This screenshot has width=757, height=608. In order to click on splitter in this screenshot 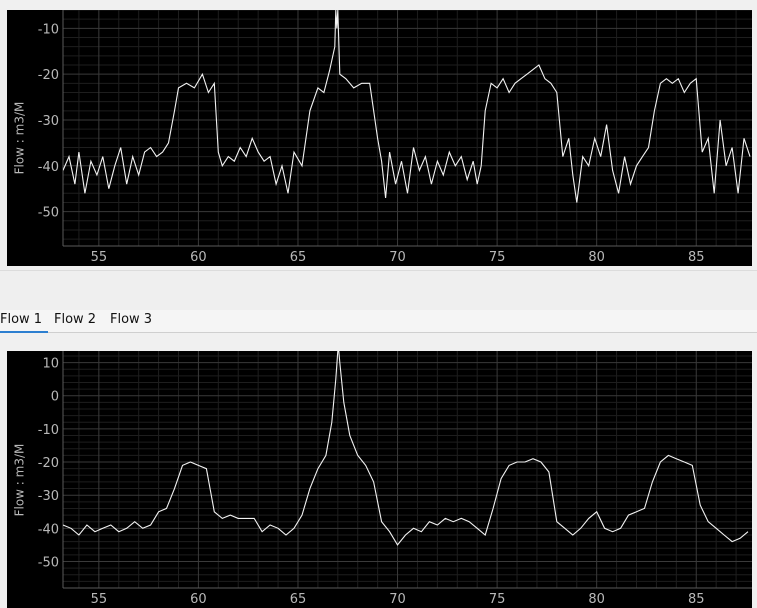, I will do `click(378, 290)`.